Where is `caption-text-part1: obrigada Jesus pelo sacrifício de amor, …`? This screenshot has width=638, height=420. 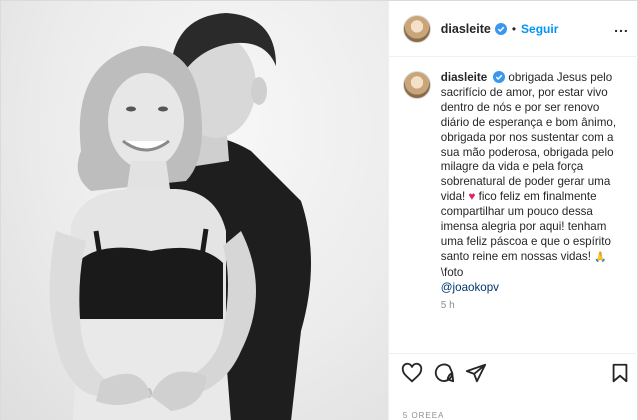
caption-text-part1: obrigada Jesus pelo sacrifício de amor, … is located at coordinates (528, 137).